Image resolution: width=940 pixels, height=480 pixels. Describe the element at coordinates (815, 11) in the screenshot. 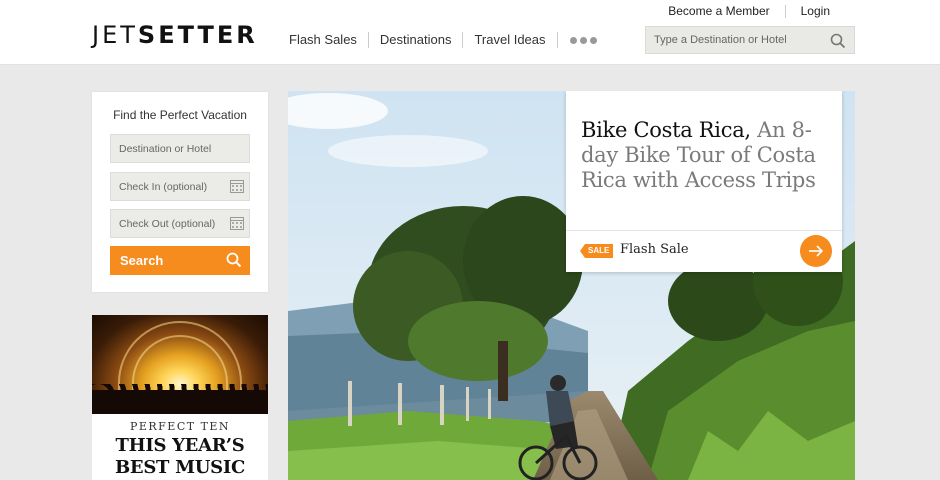

I see `login-link: Login` at that location.